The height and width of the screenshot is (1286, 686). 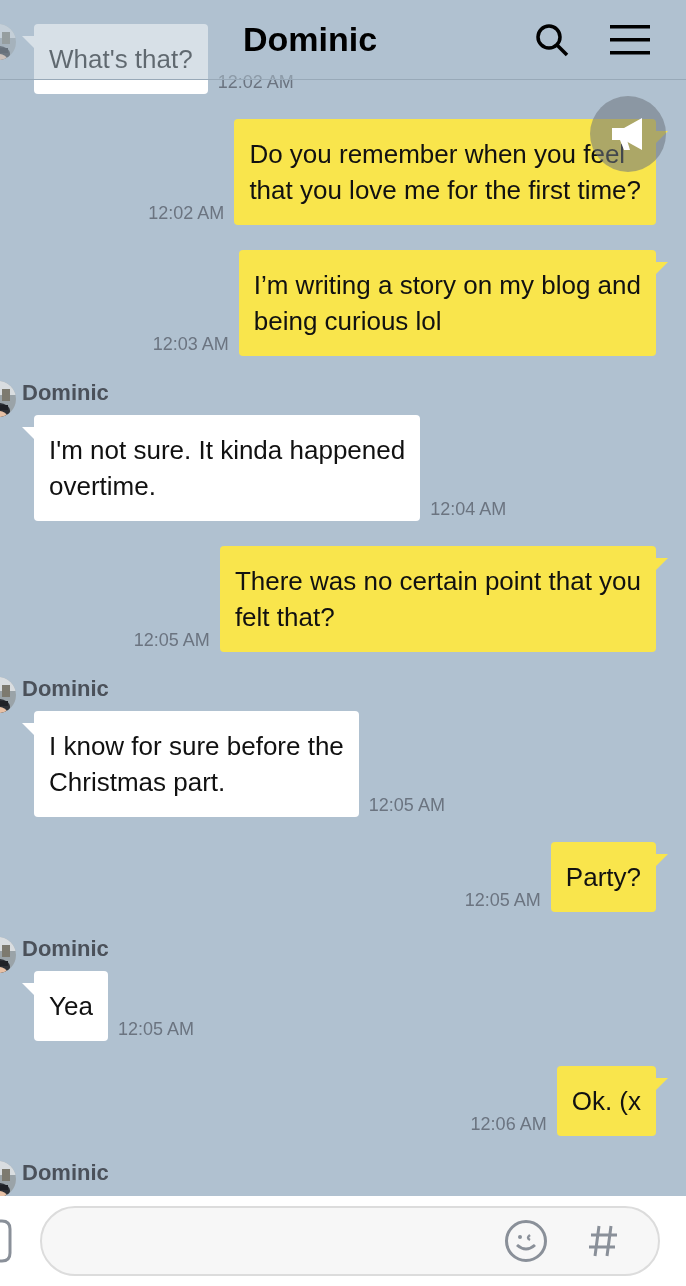 I want to click on message-bubble: There was no certain point that you felt that?, so click(x=437, y=599).